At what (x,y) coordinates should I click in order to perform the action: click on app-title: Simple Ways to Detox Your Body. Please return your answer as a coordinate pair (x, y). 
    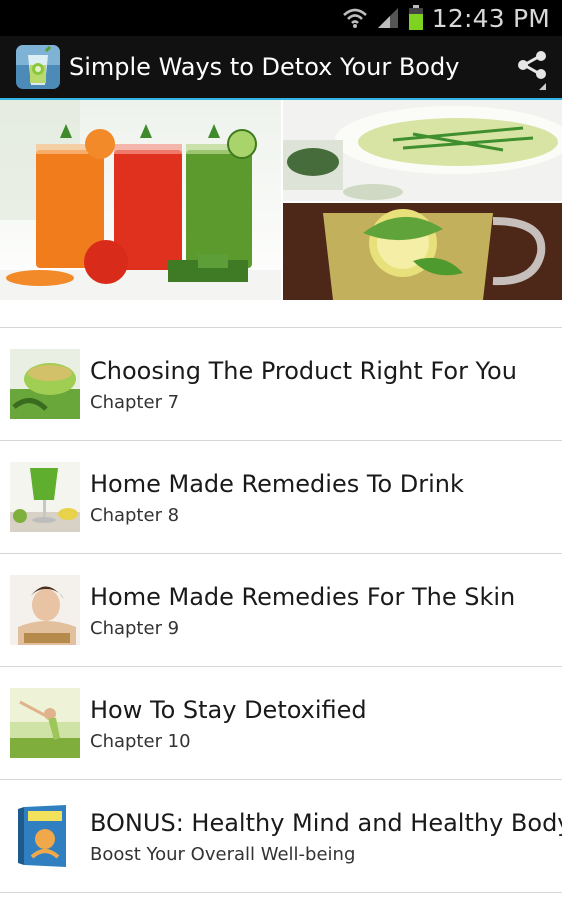
    Looking at the image, I should click on (264, 67).